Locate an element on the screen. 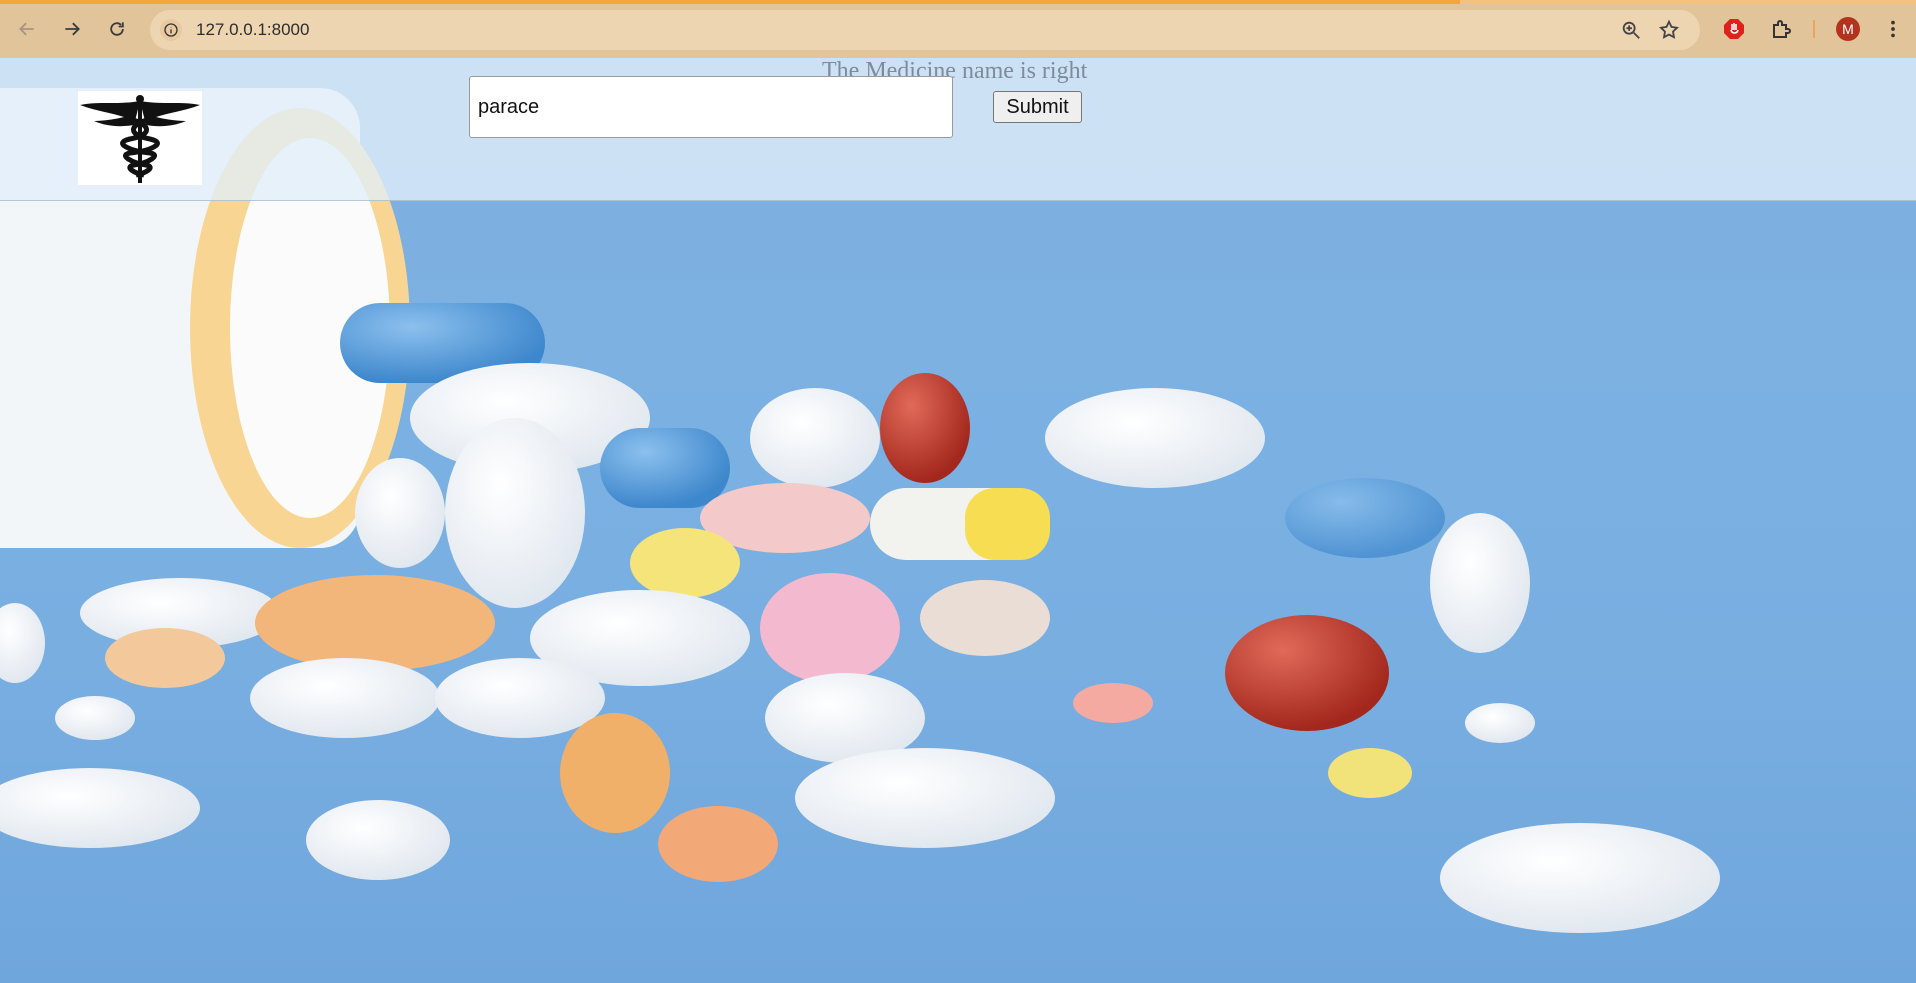 The image size is (1916, 983). medicine-search-input is located at coordinates (711, 107).